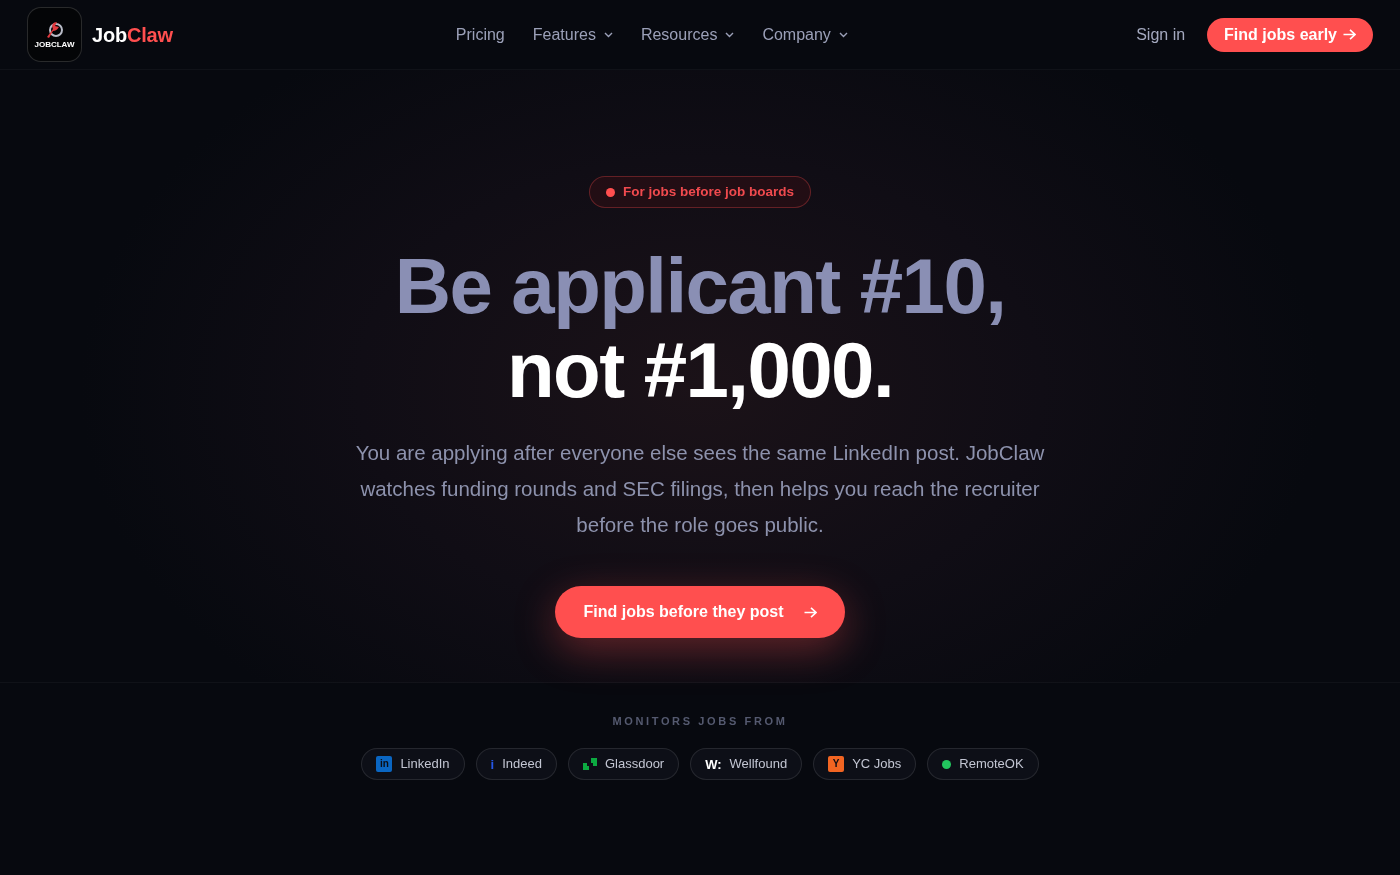 The image size is (1400, 875). What do you see at coordinates (54, 44) in the screenshot?
I see `logo-caption: JOBCLAW` at bounding box center [54, 44].